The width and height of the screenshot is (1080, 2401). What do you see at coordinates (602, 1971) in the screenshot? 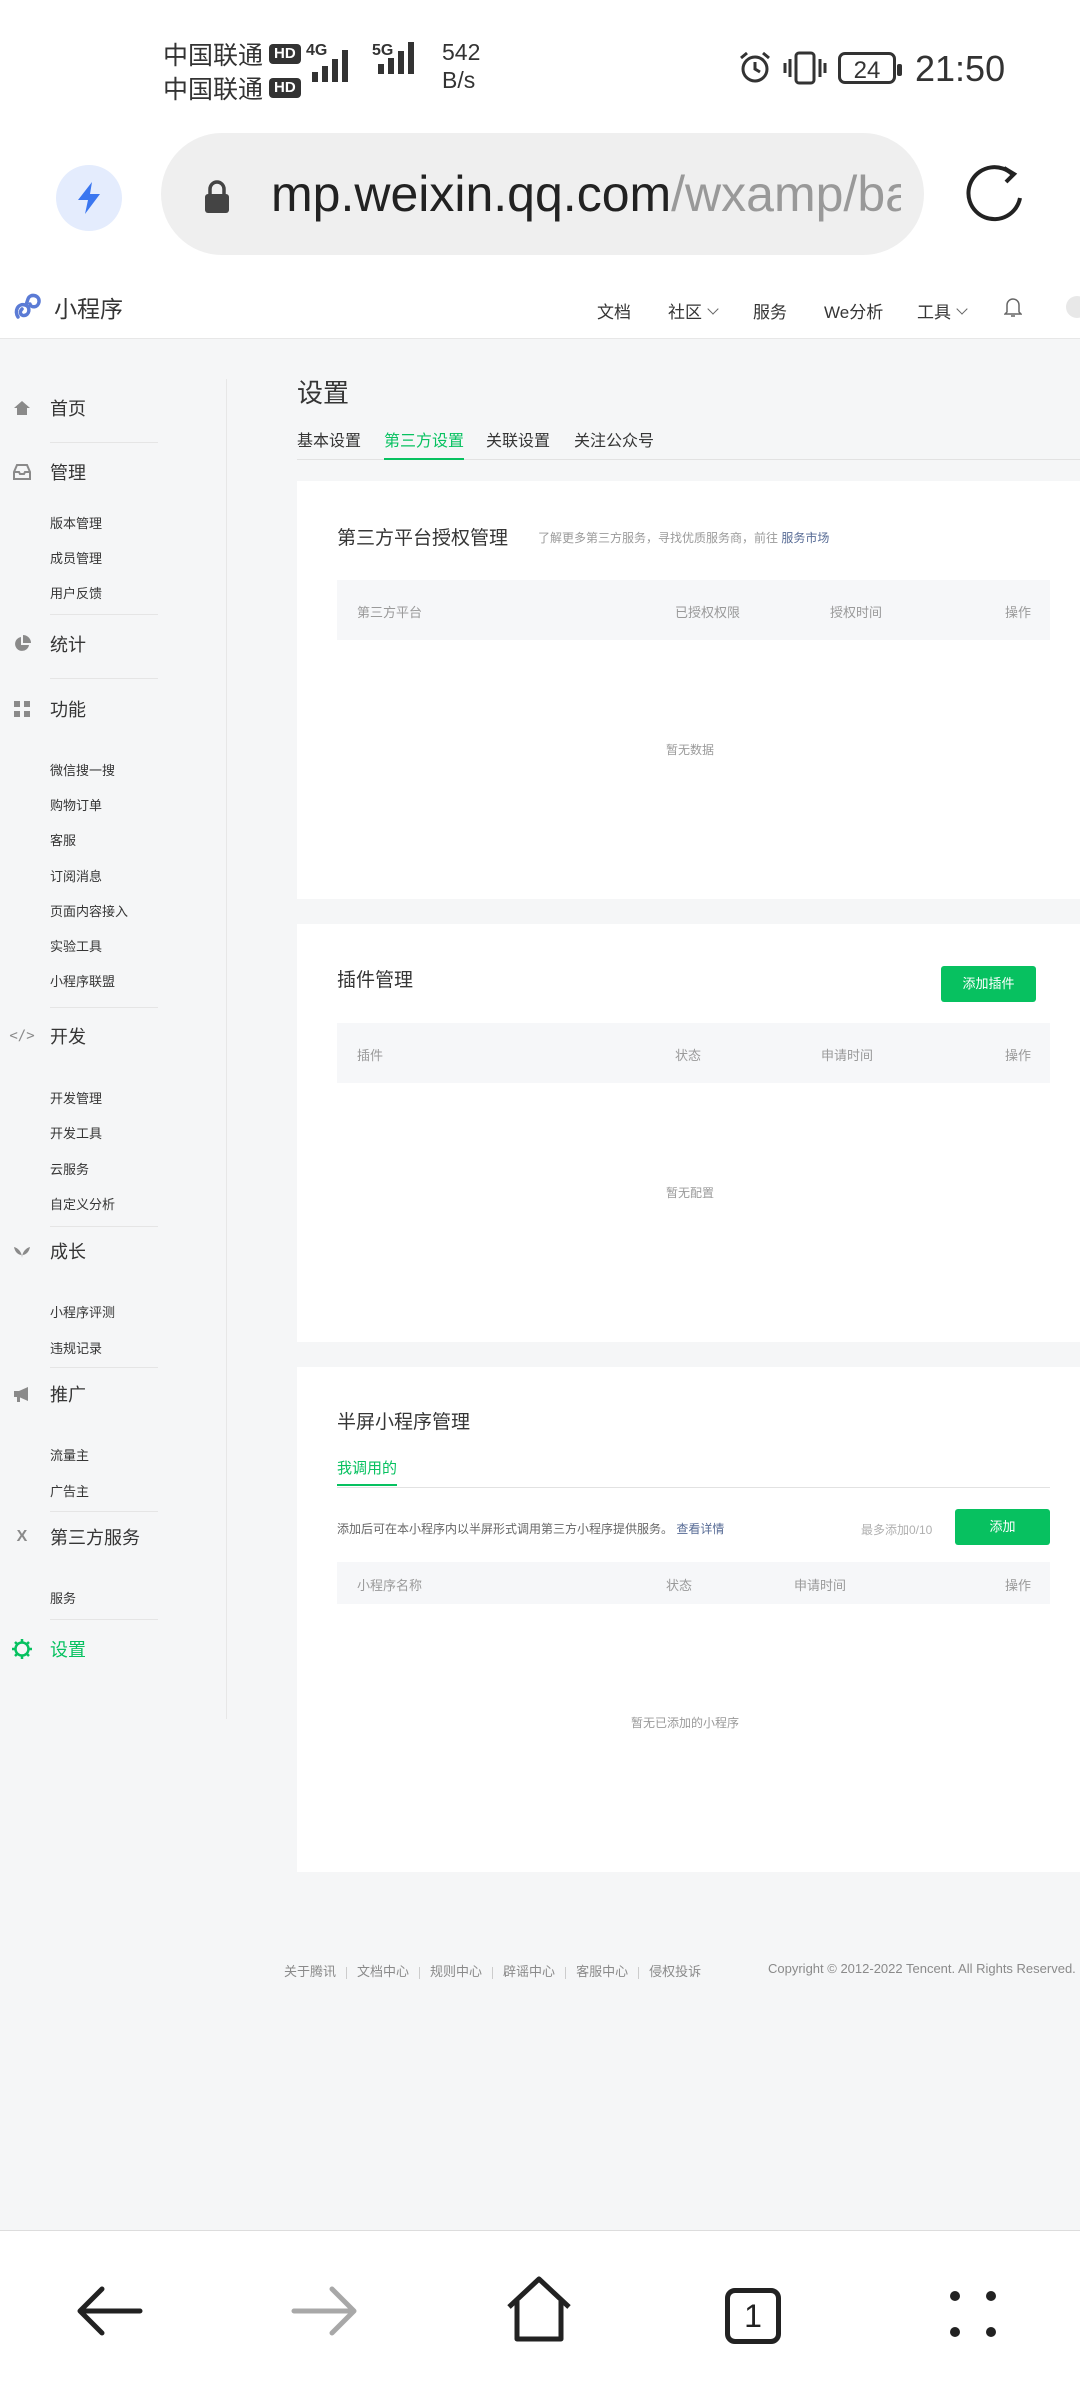
I see `footer-link-support: 客服中心` at bounding box center [602, 1971].